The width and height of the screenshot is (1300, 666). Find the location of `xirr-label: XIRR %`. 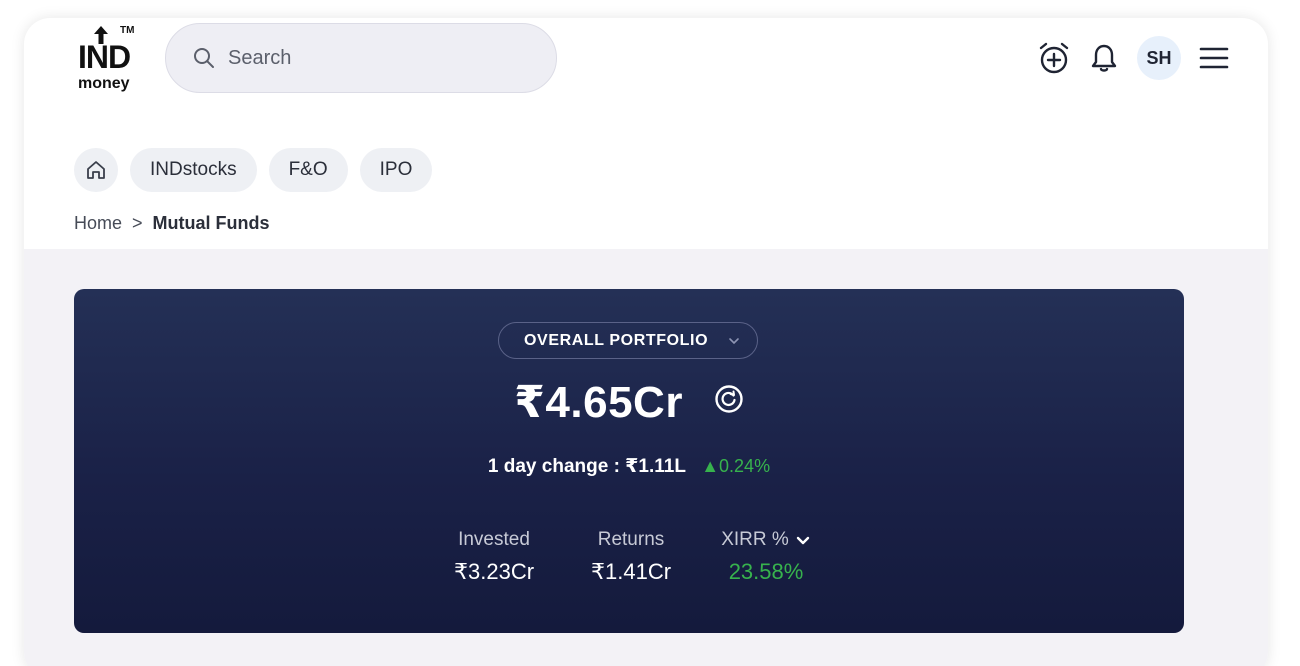

xirr-label: XIRR % is located at coordinates (755, 539).